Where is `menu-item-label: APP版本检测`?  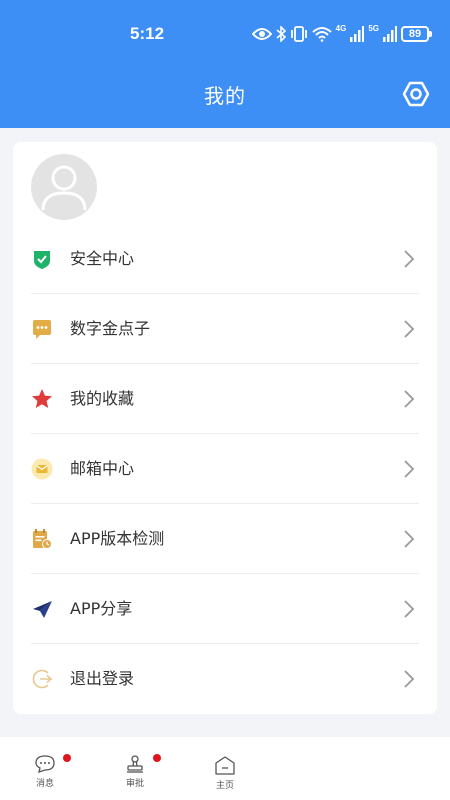
menu-item-label: APP版本检测 is located at coordinates (117, 538).